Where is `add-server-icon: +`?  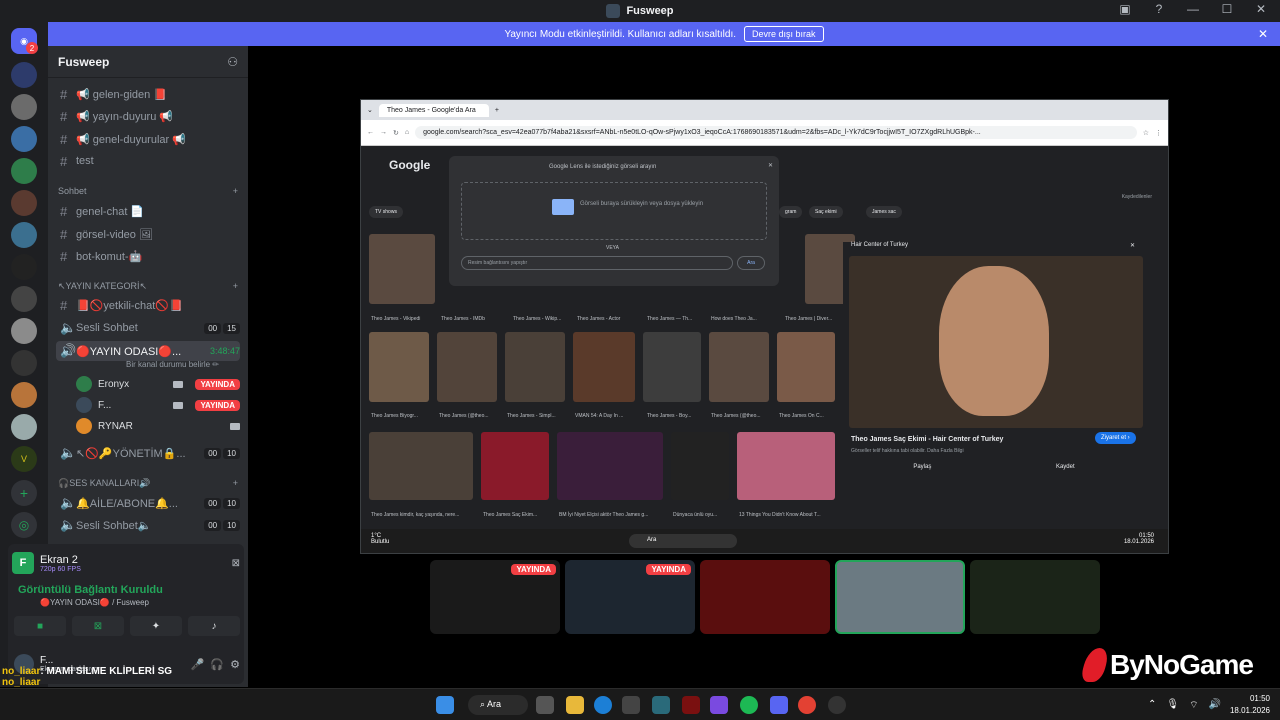
add-server-icon: + is located at coordinates (24, 493).